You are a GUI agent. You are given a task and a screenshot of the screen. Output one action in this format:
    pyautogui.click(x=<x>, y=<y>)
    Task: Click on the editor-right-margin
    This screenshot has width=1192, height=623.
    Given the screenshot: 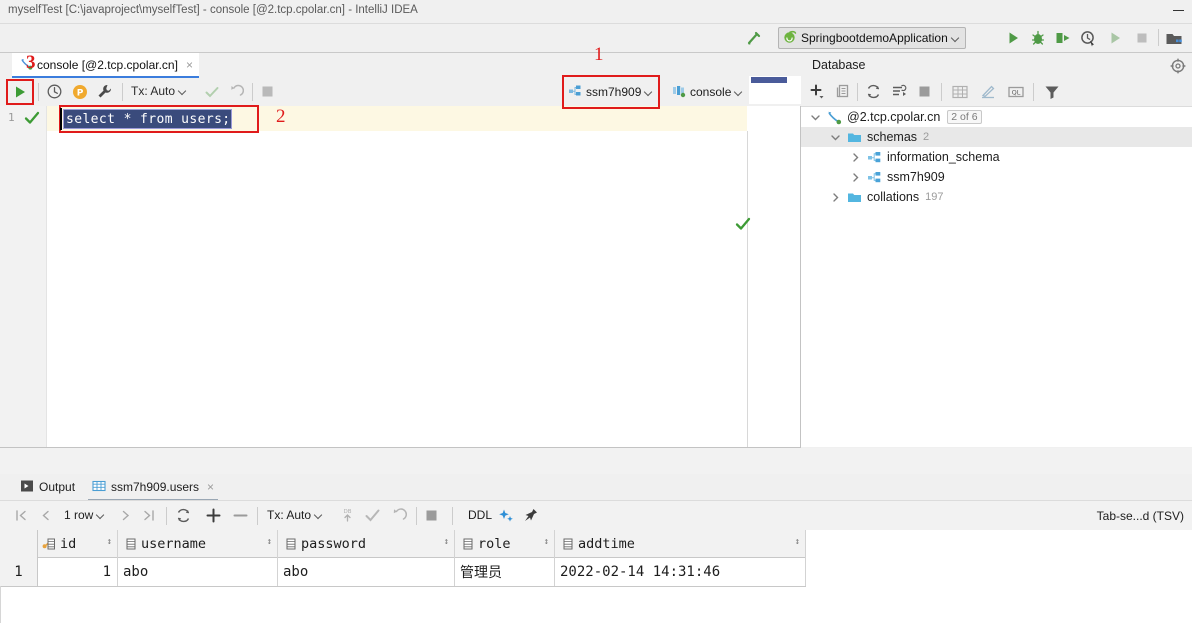 What is the action you would take?
    pyautogui.click(x=774, y=276)
    